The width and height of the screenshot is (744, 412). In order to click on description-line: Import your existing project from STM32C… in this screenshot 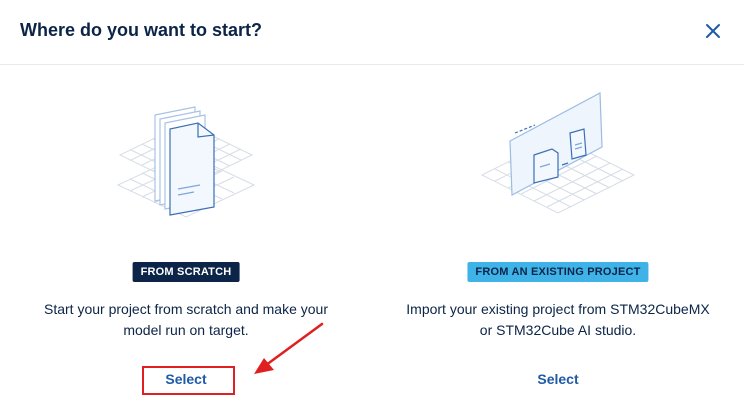, I will do `click(558, 309)`.